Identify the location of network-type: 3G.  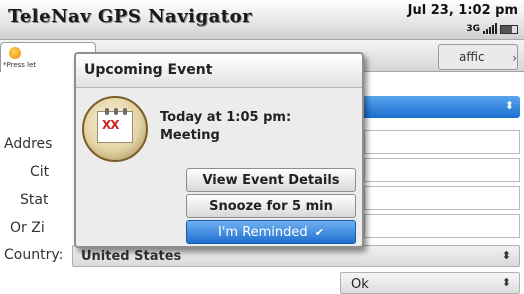
(473, 29).